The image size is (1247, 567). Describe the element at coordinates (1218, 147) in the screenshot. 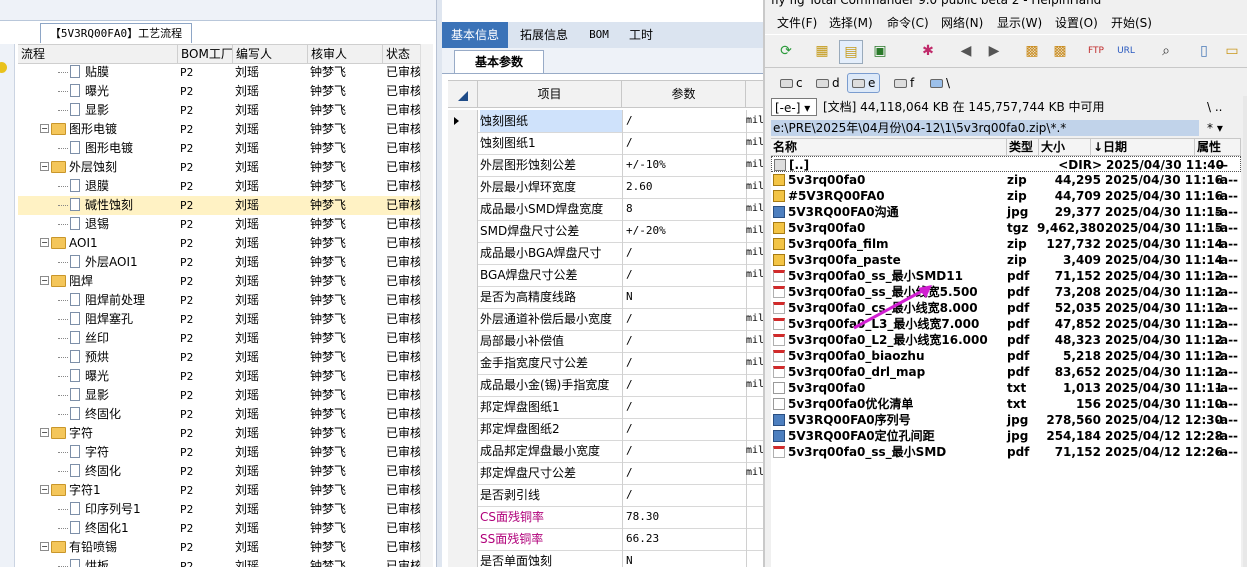

I see `col-attr: 属性` at that location.